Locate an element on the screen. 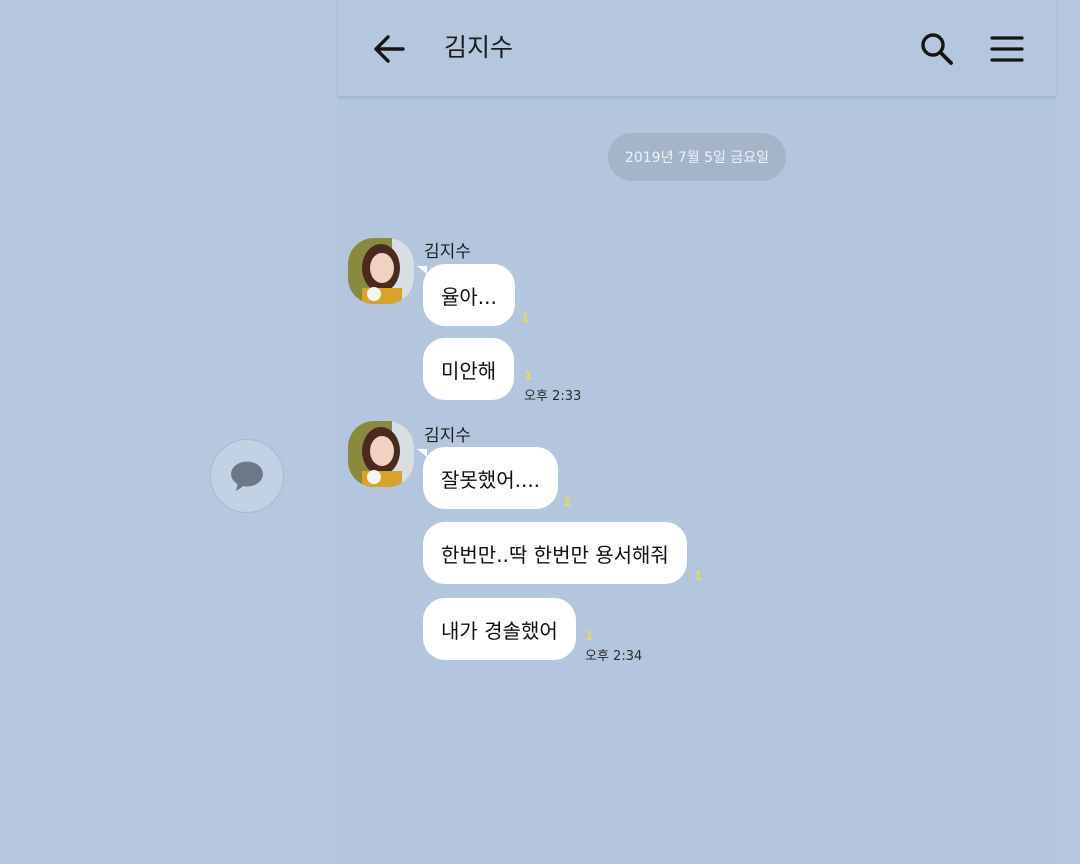  message-text: 내가 경솔했어 is located at coordinates (499, 630).